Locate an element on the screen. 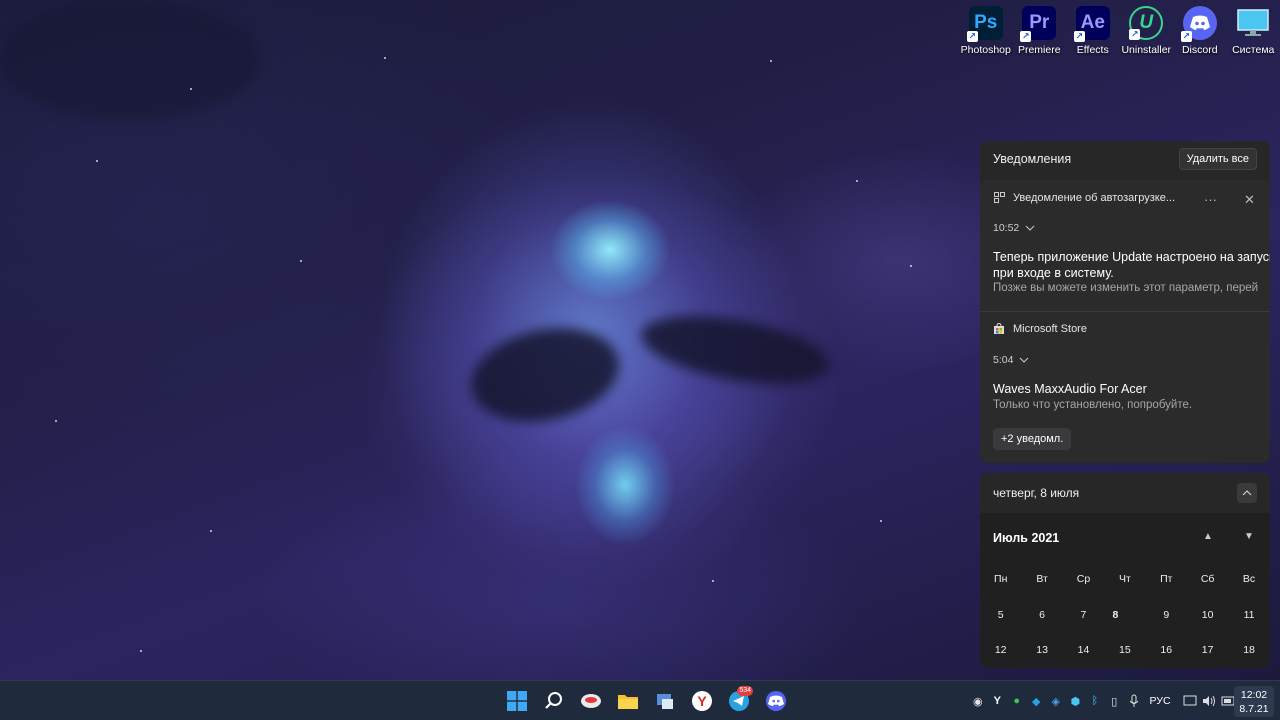  taskbar-telegram: 534 is located at coordinates (738, 700).